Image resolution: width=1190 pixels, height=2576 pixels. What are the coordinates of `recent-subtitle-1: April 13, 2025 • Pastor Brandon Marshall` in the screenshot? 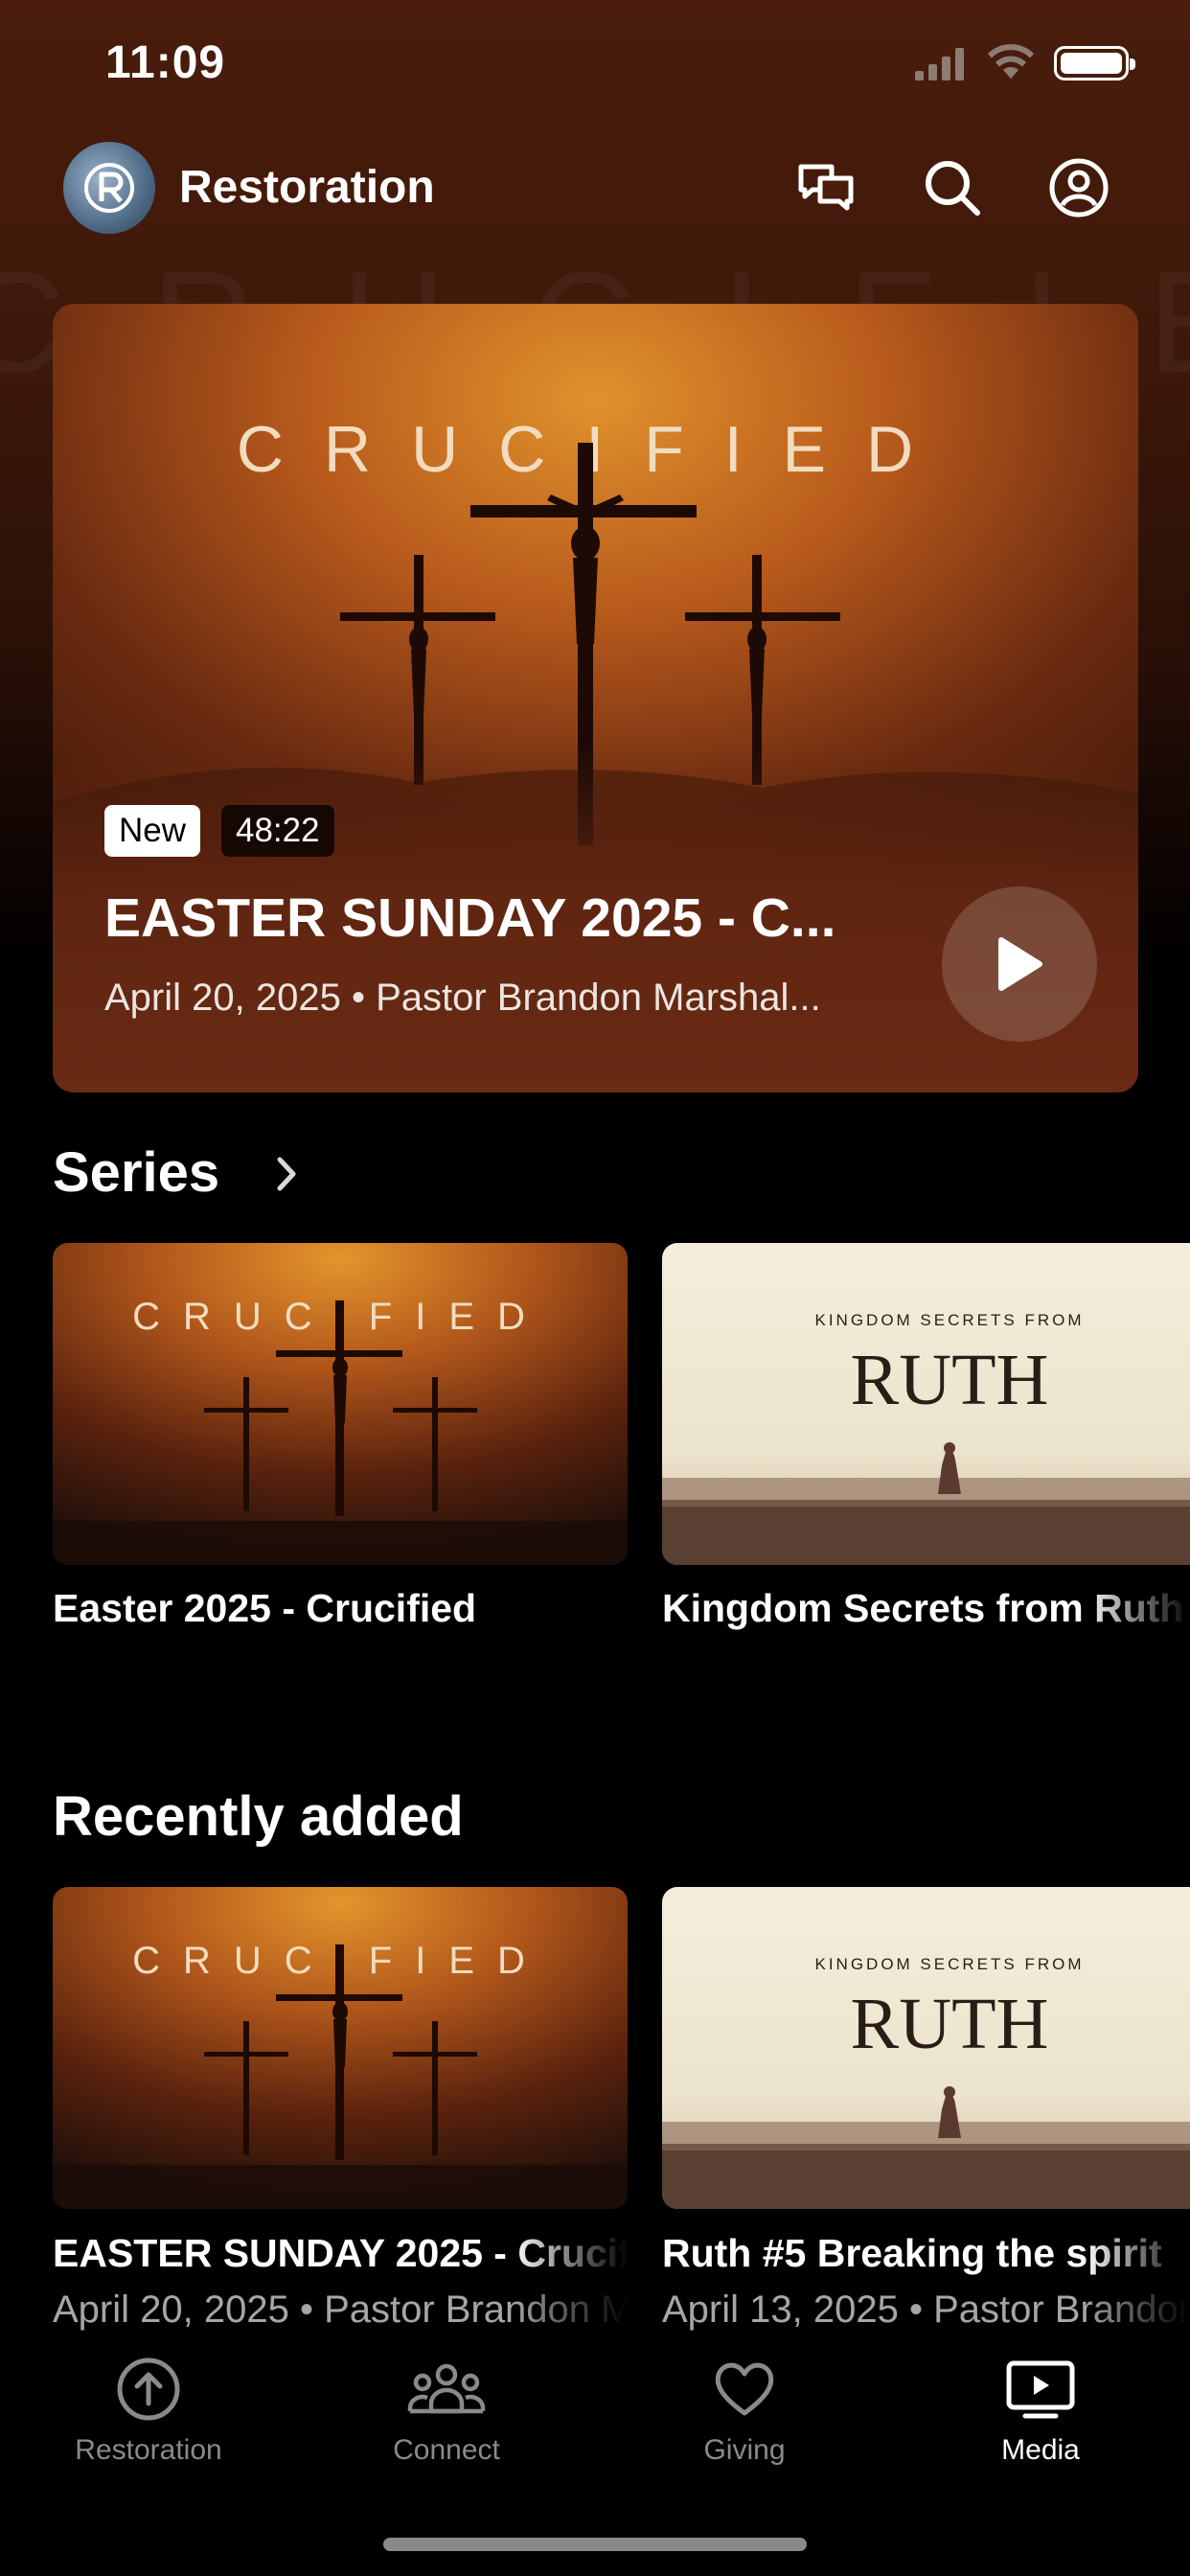 It's located at (926, 2309).